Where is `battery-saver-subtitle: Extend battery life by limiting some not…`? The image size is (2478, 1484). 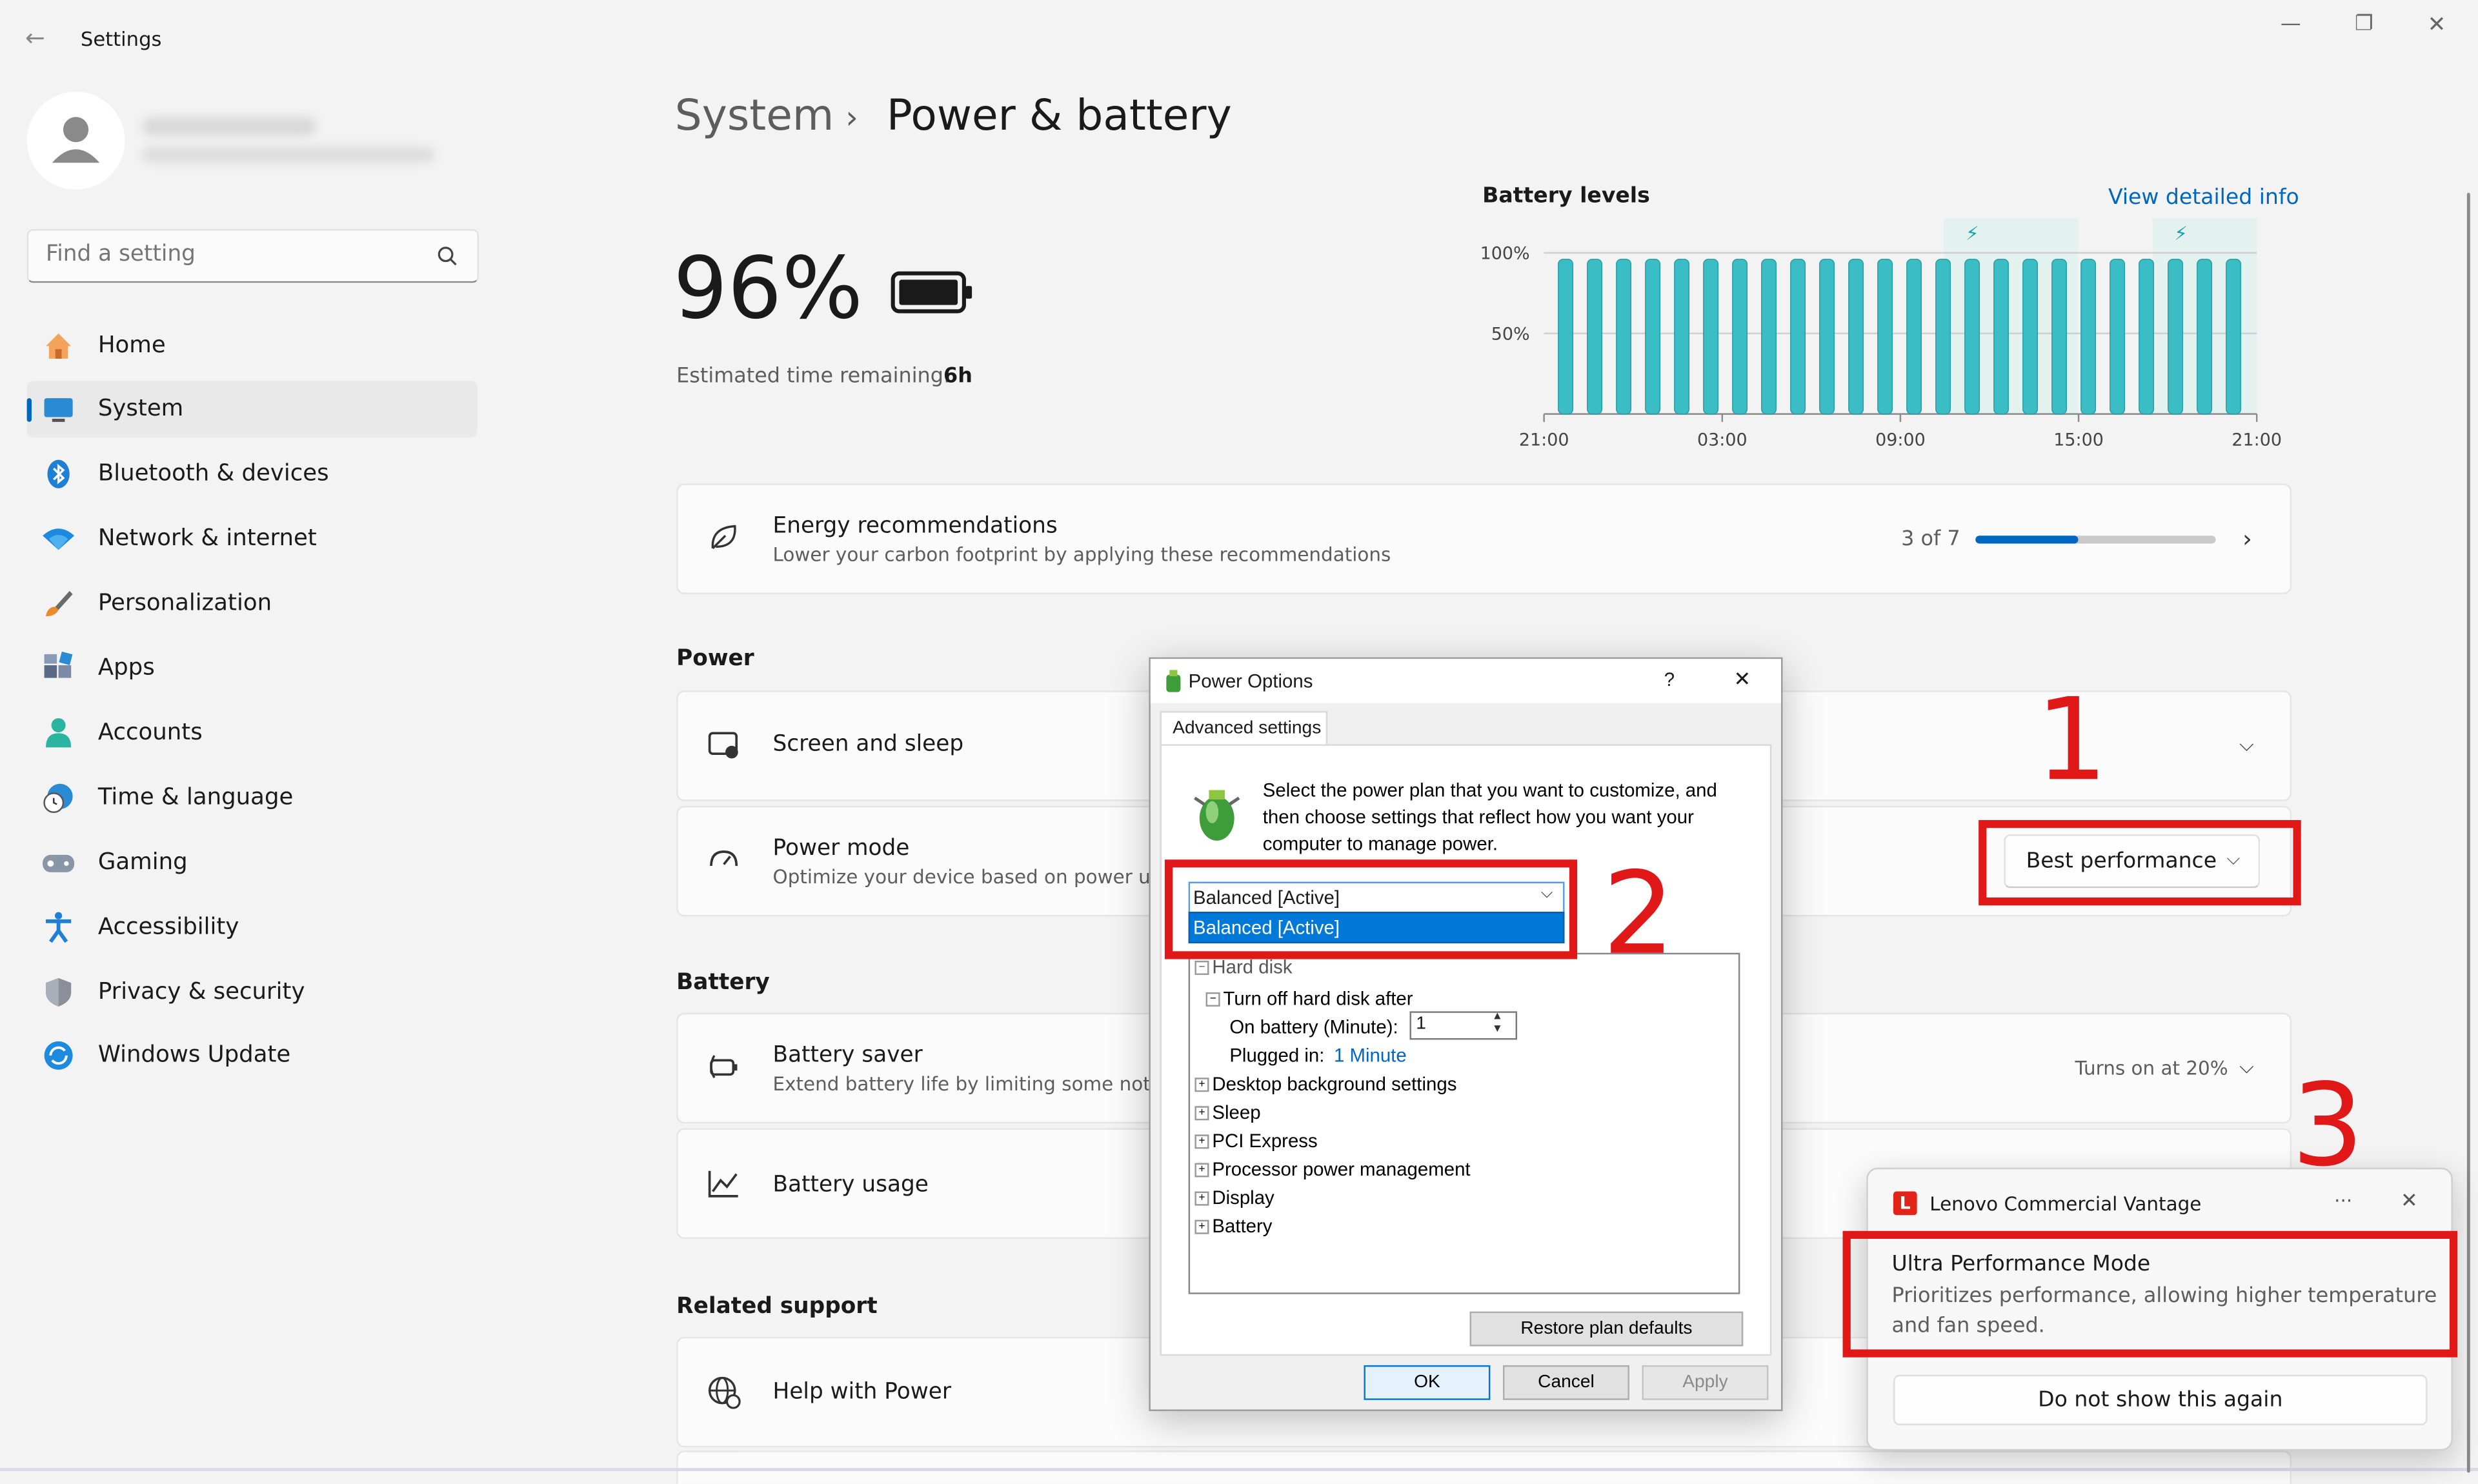
battery-saver-subtitle: Extend battery life by limiting some not… is located at coordinates (981, 1084).